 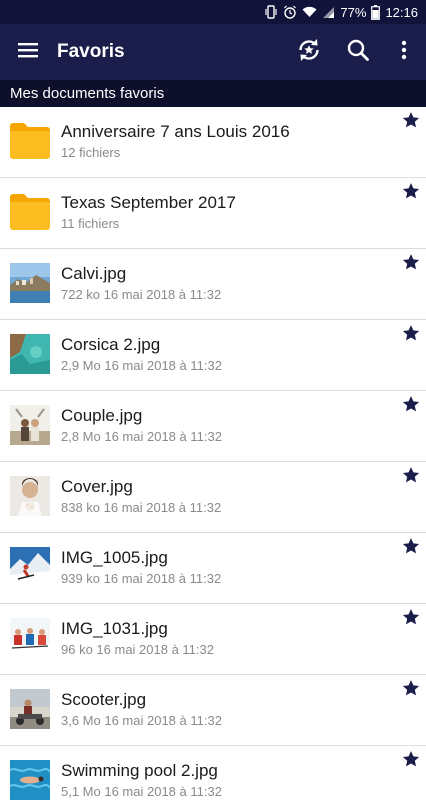 I want to click on item-title: Calvi.jpg, so click(x=94, y=273).